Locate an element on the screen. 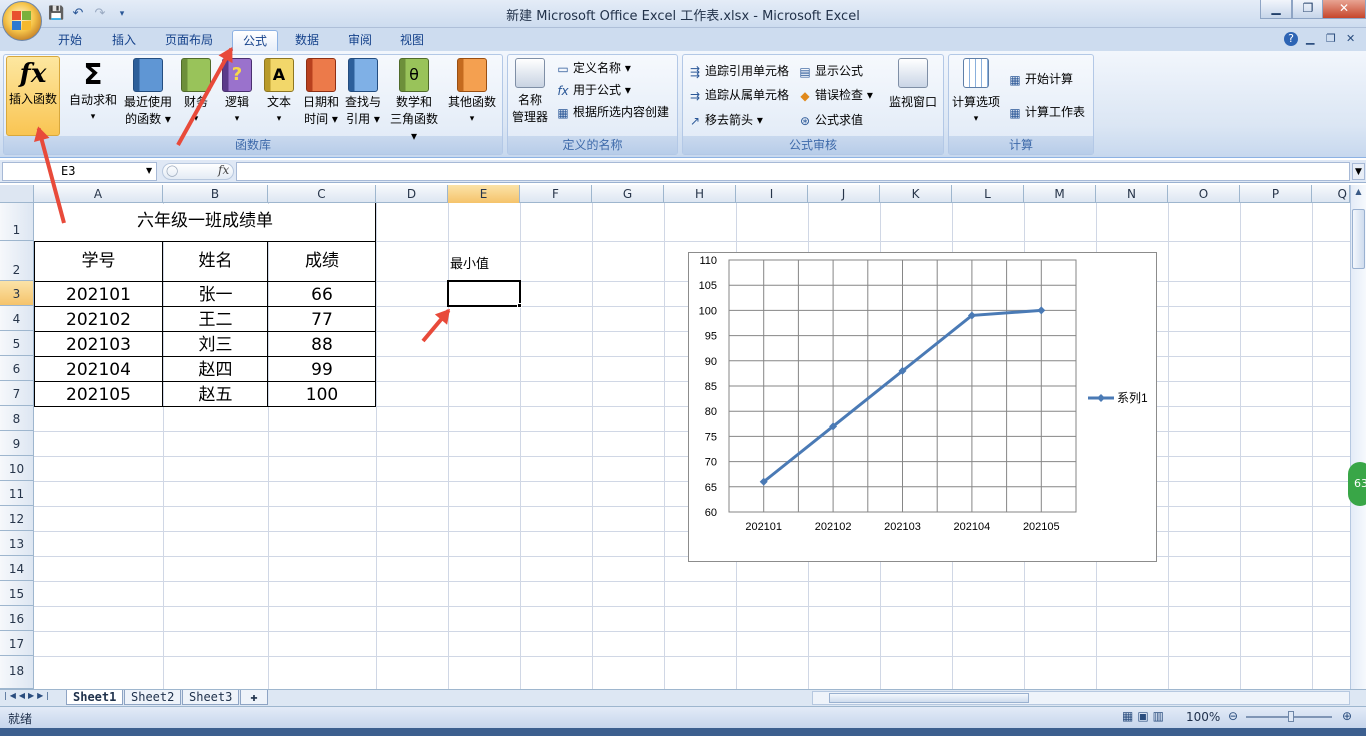  watch-window-button: 监视窗口 is located at coordinates (913, 84).